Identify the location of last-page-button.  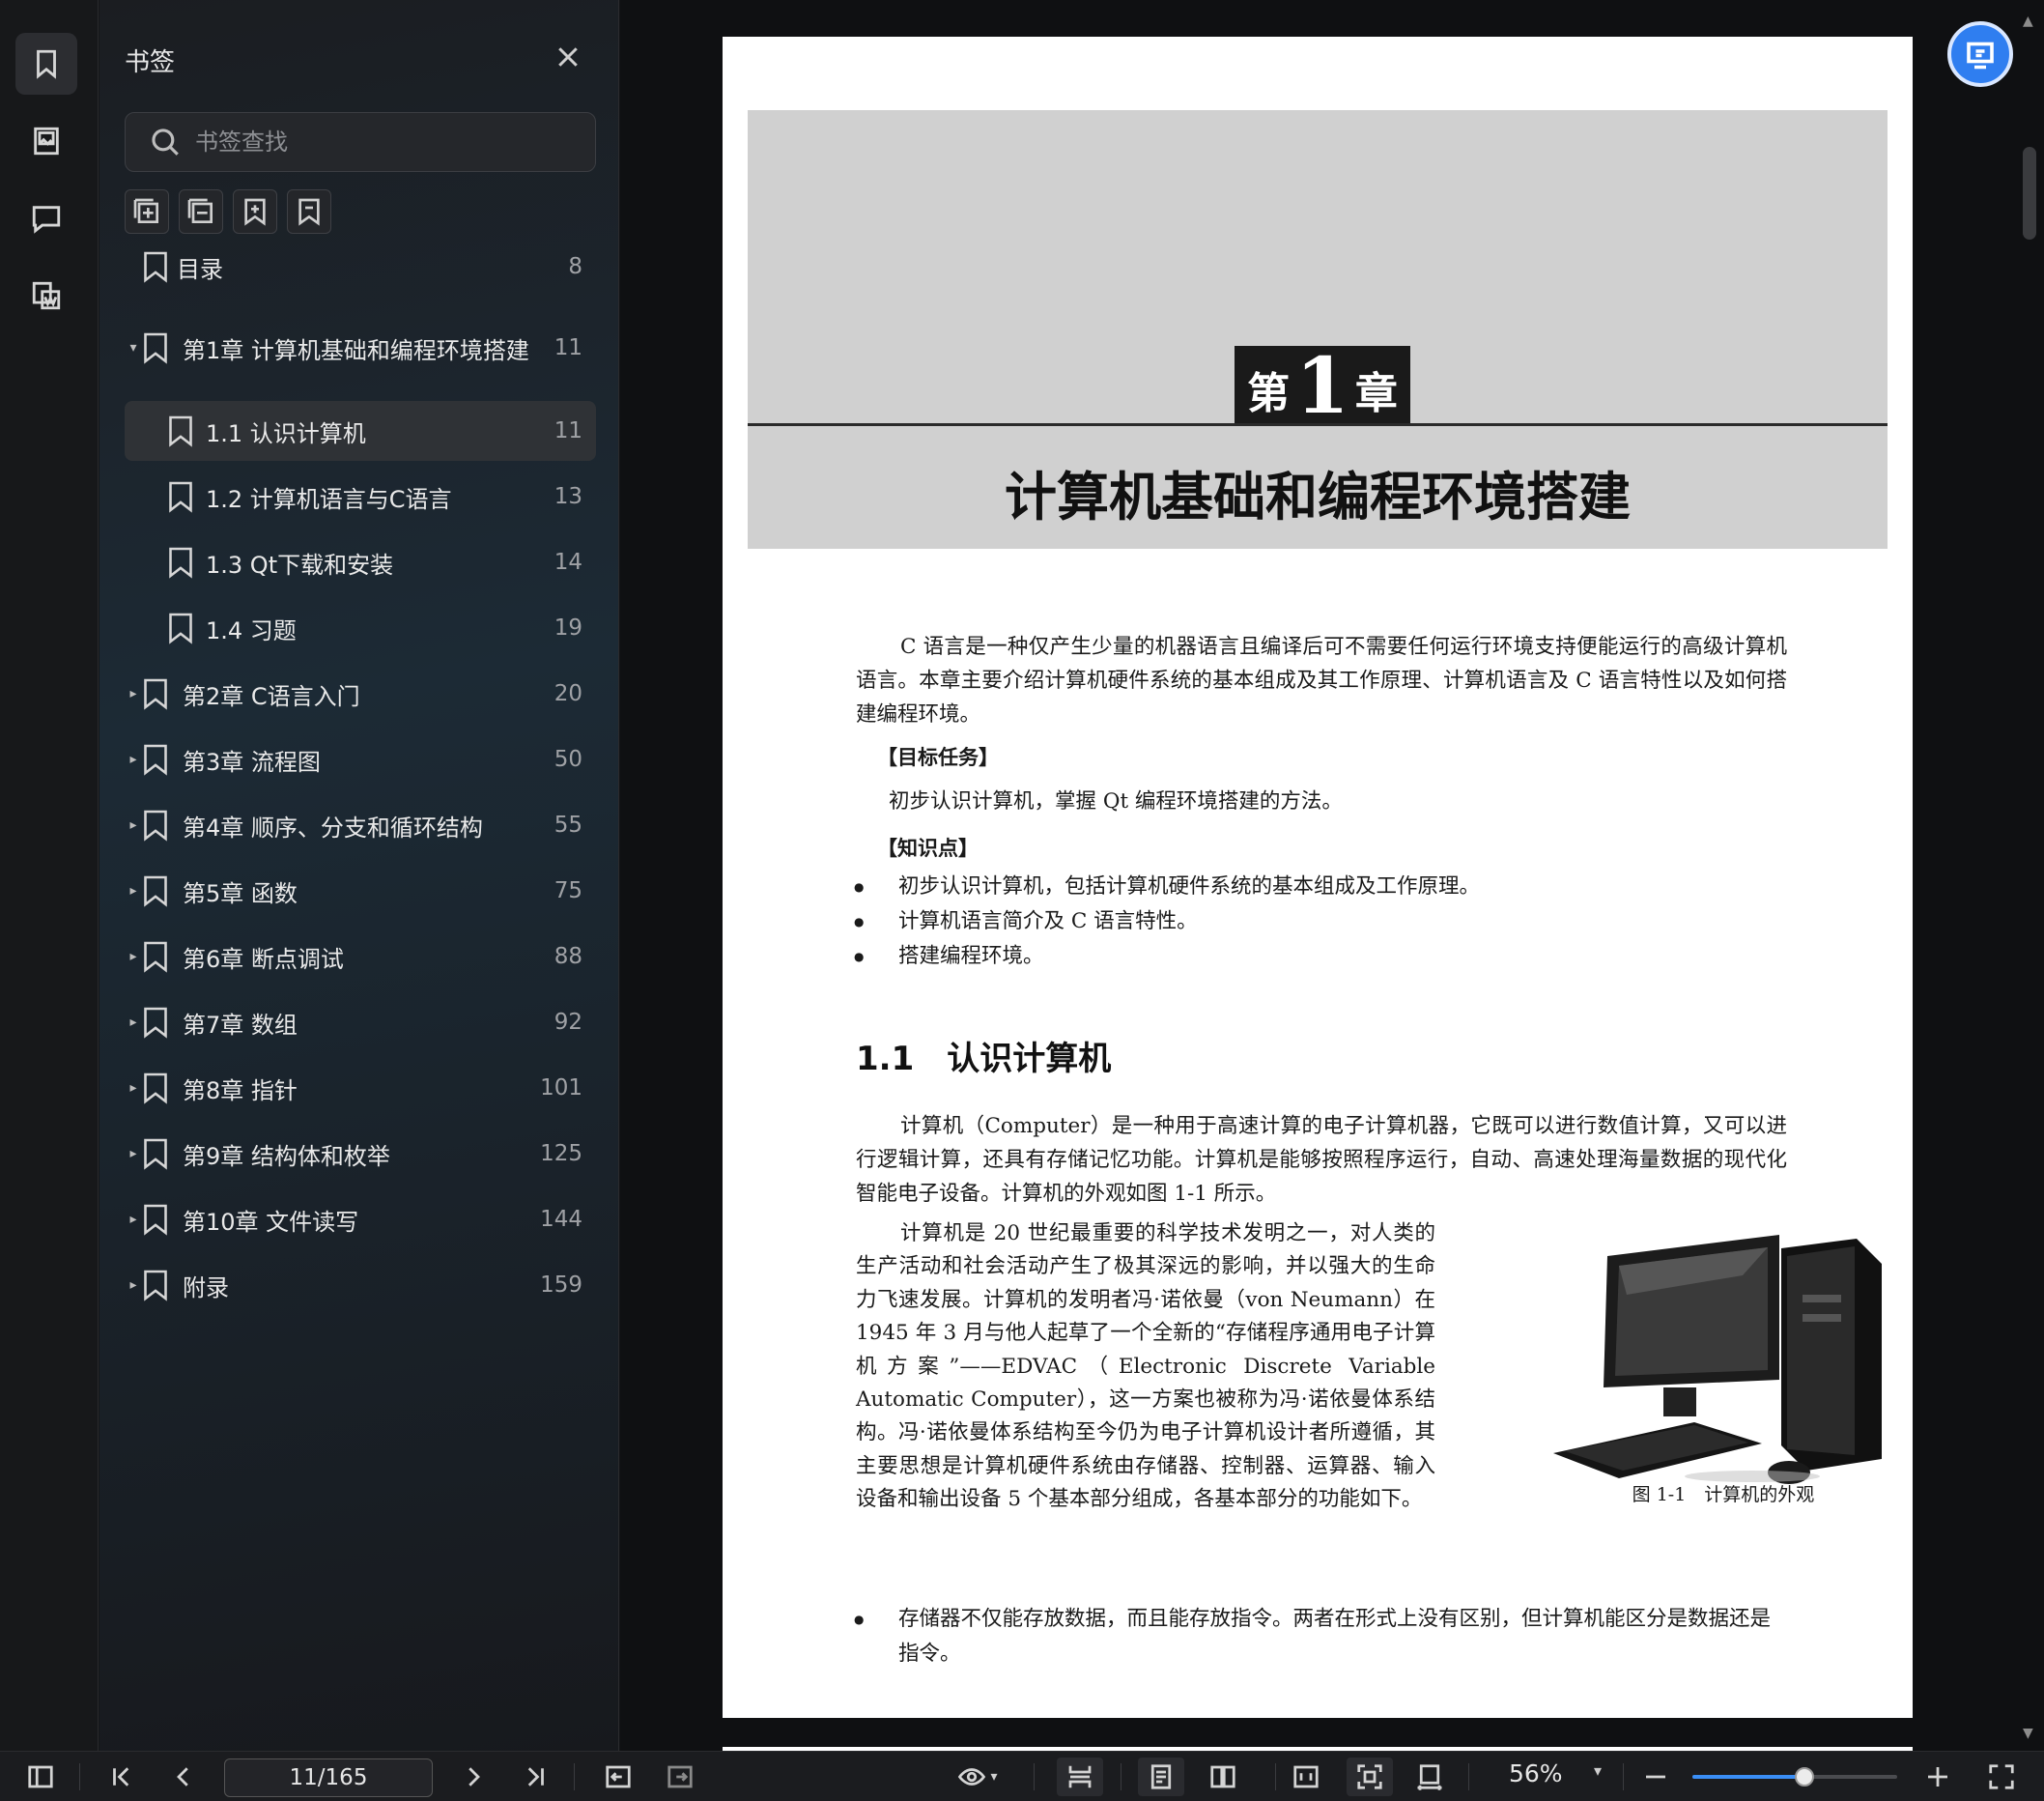
(535, 1777).